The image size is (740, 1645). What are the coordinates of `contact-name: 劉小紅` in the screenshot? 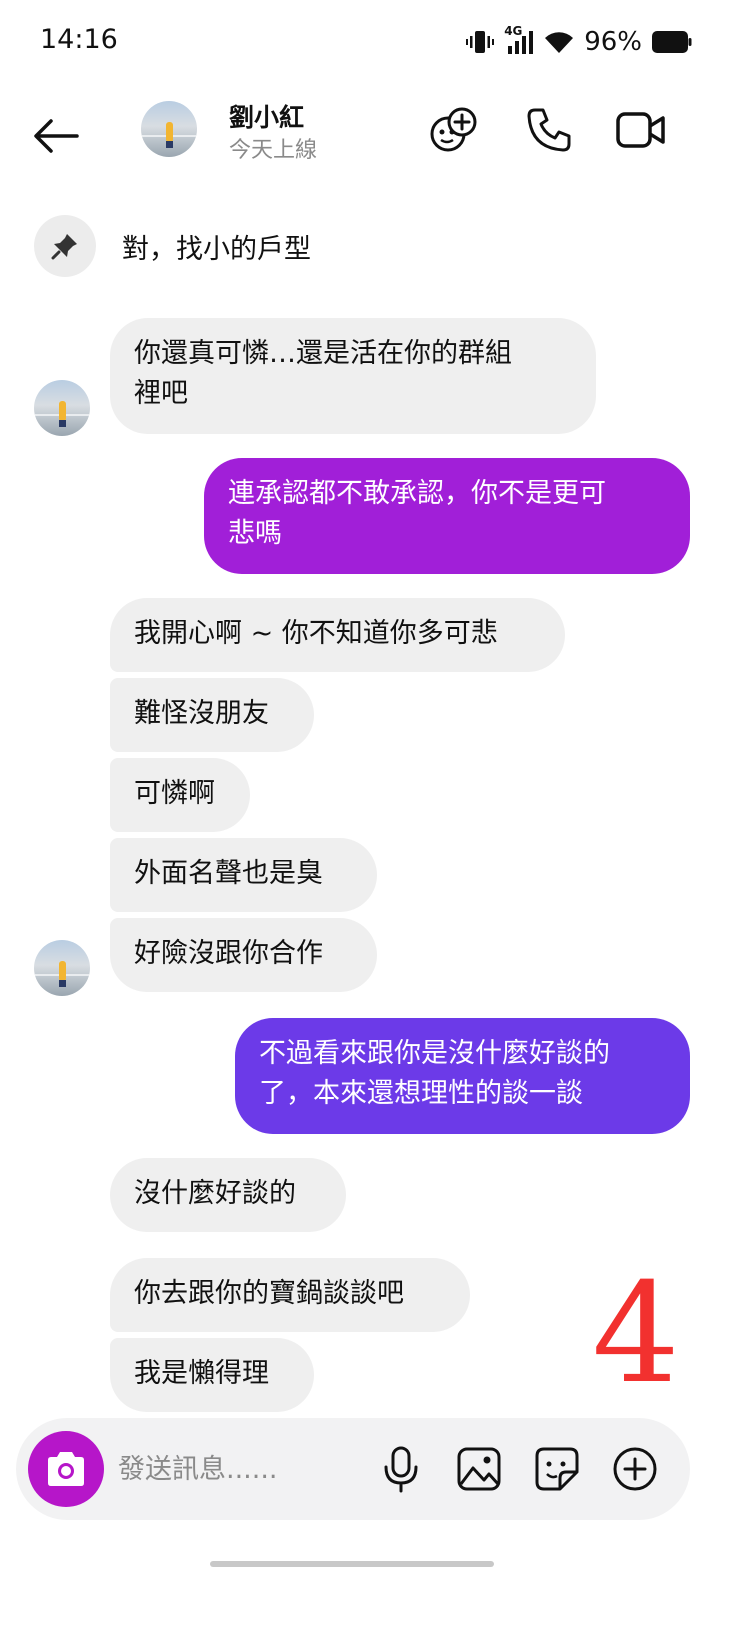 It's located at (266, 116).